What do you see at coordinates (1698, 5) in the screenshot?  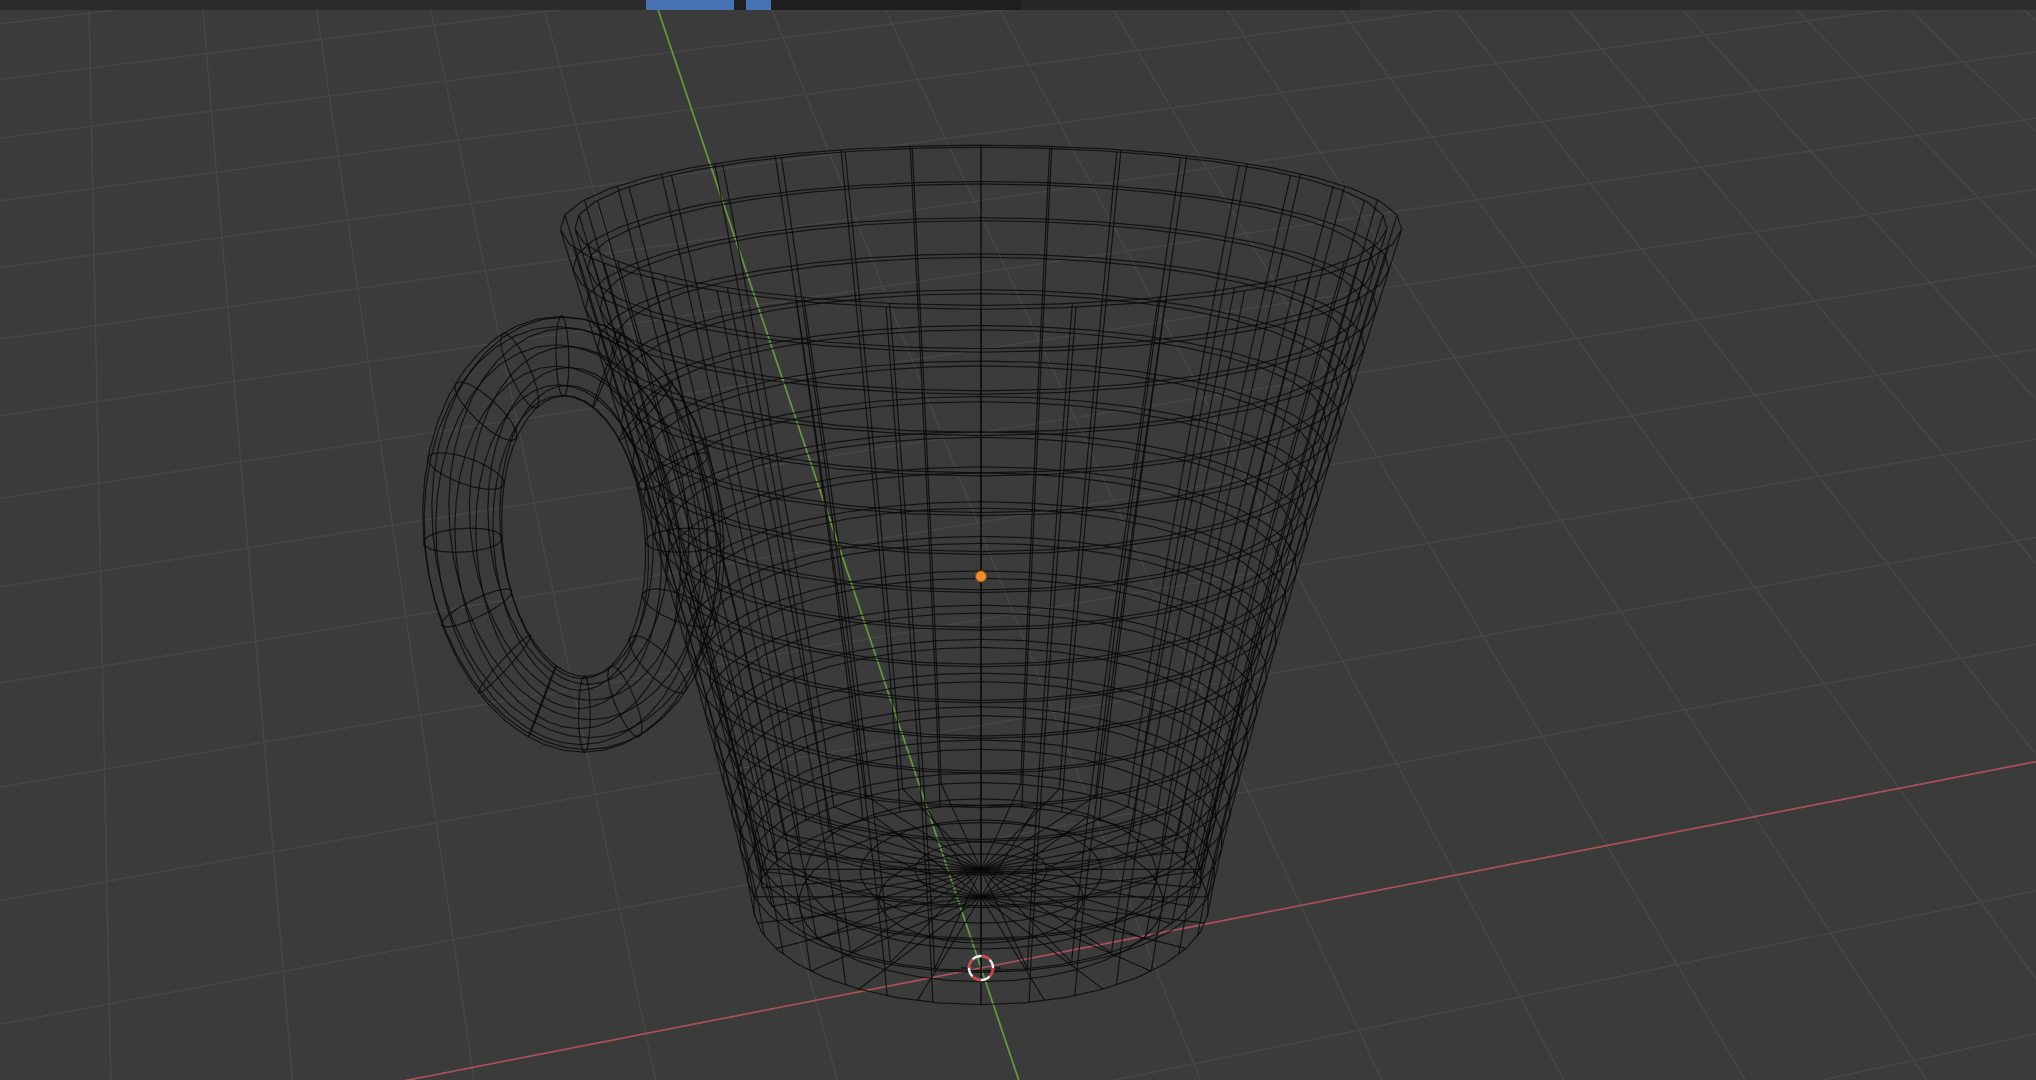 I see `topbar-right-strip` at bounding box center [1698, 5].